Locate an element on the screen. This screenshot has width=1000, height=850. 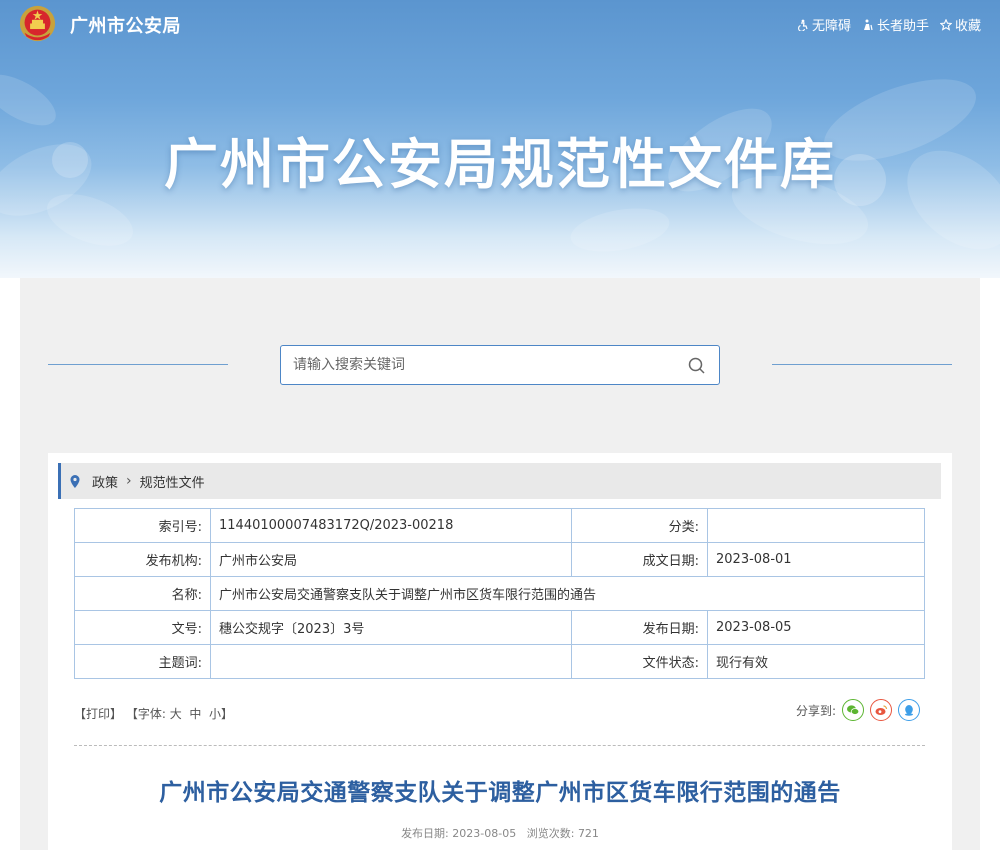
doc-publish-date: 2023-08-05 is located at coordinates (484, 833).